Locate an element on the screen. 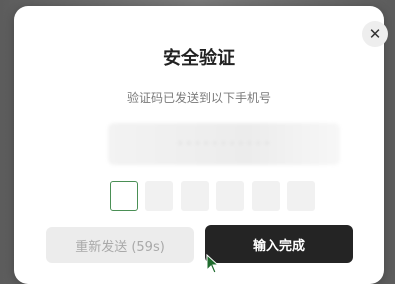  resend-code-button: 重新发送 (59s) is located at coordinates (120, 245).